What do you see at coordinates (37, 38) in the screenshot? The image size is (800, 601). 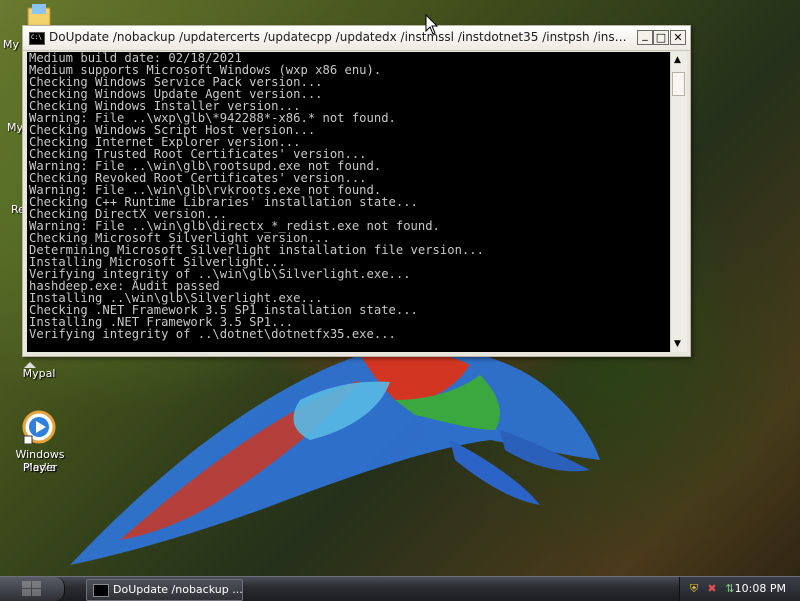 I see `console-icon: C:\` at bounding box center [37, 38].